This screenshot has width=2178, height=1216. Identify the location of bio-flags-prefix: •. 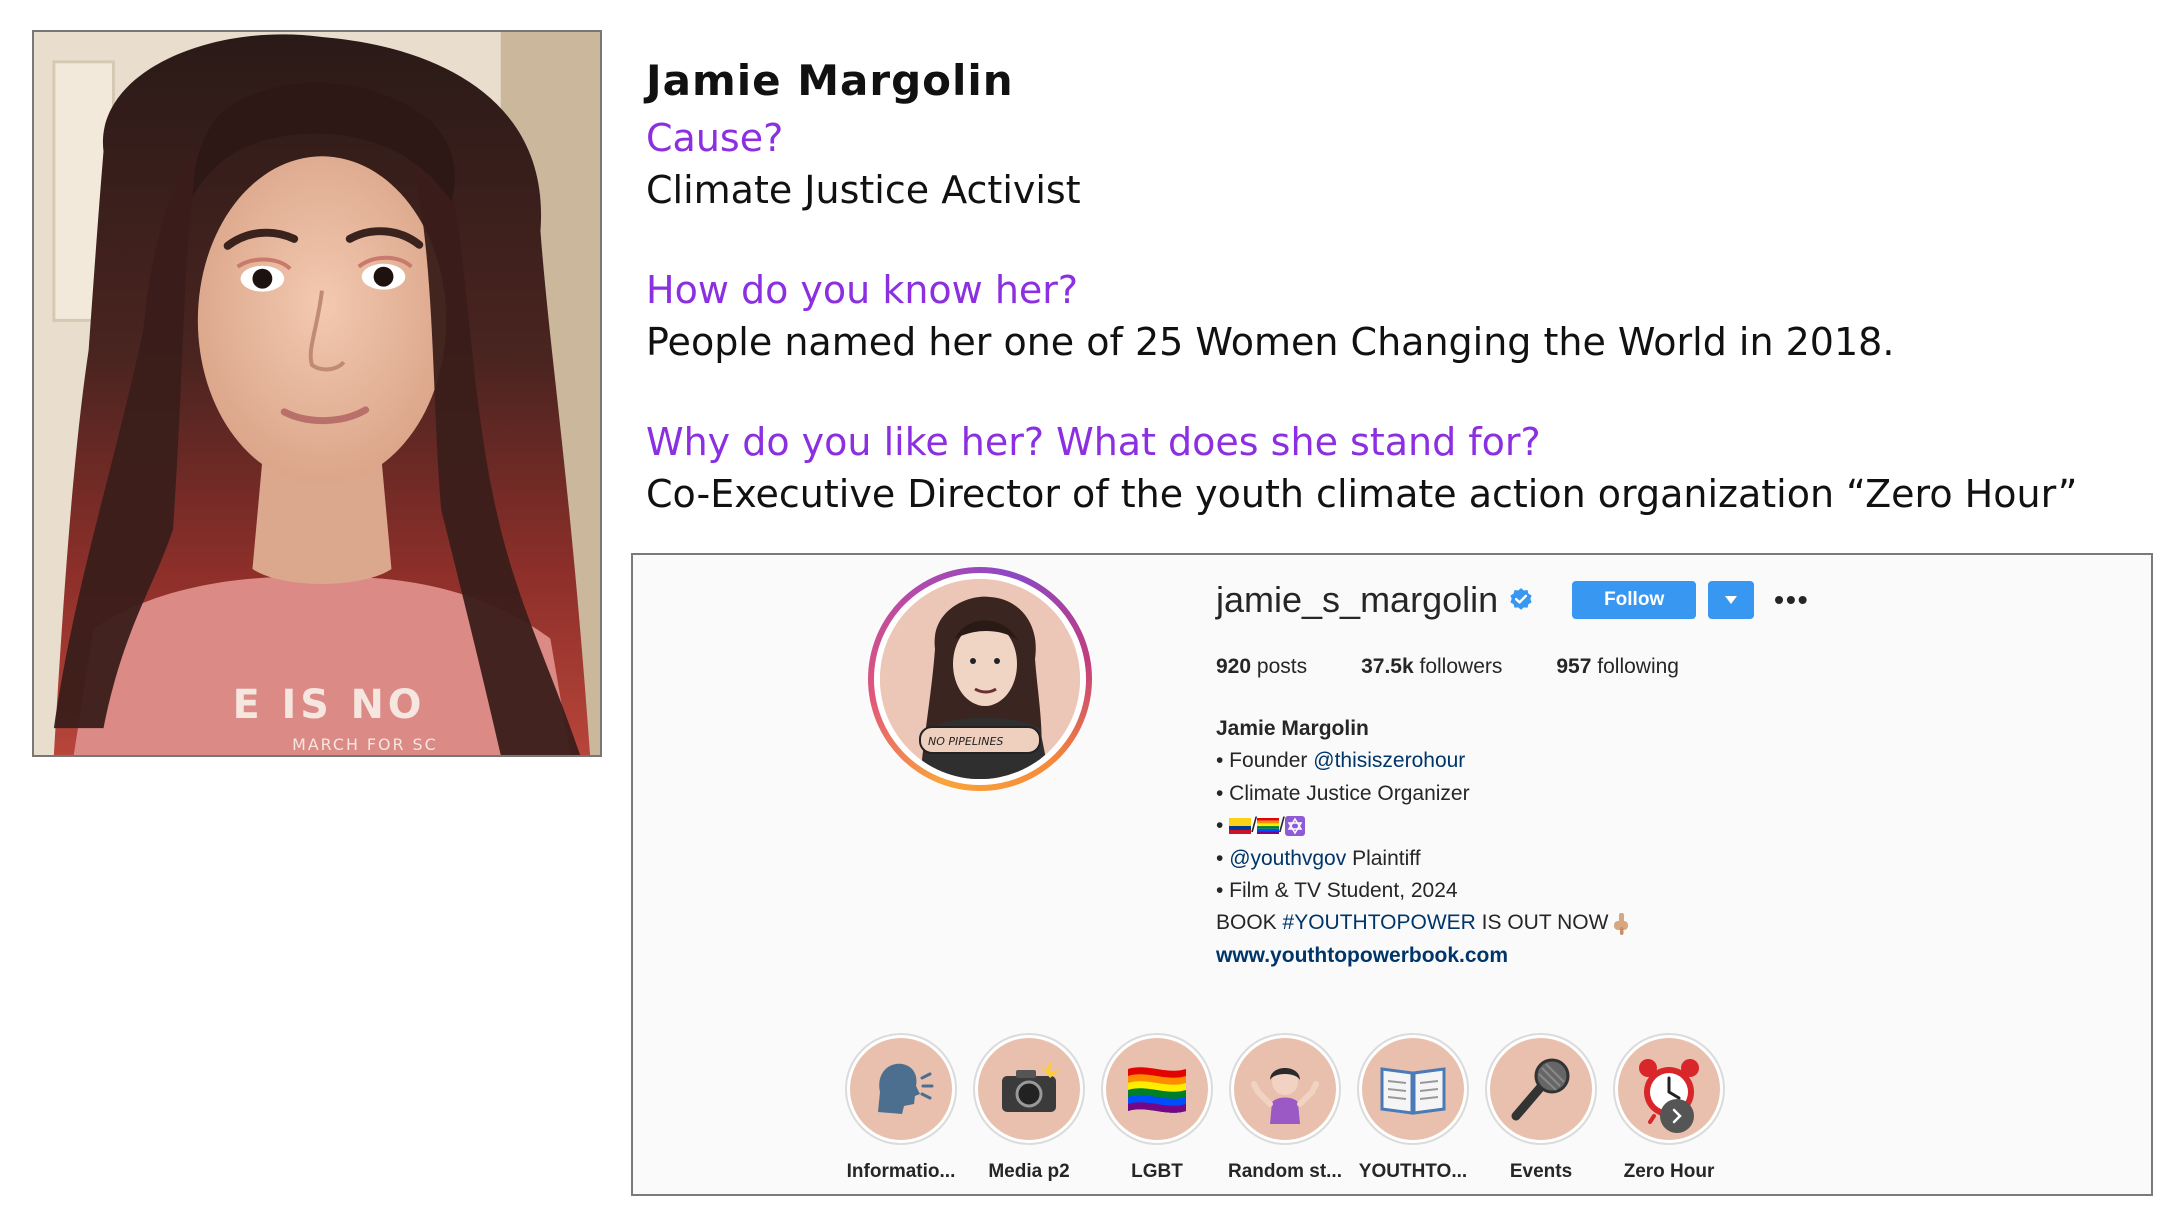
(1223, 826).